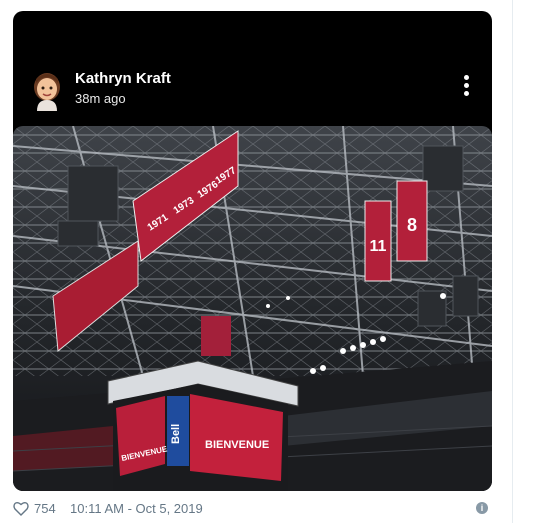  Describe the element at coordinates (21, 508) in the screenshot. I see `heart-icon` at that location.